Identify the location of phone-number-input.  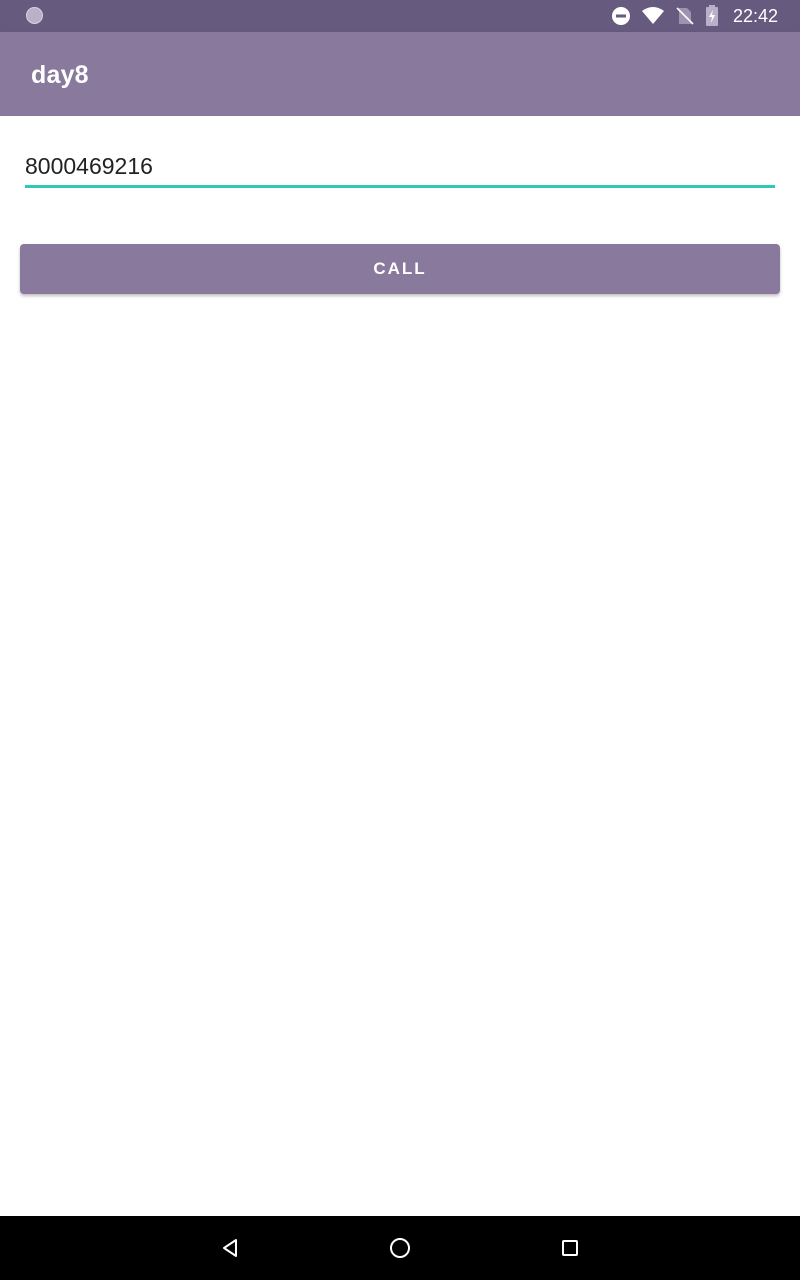
(400, 166).